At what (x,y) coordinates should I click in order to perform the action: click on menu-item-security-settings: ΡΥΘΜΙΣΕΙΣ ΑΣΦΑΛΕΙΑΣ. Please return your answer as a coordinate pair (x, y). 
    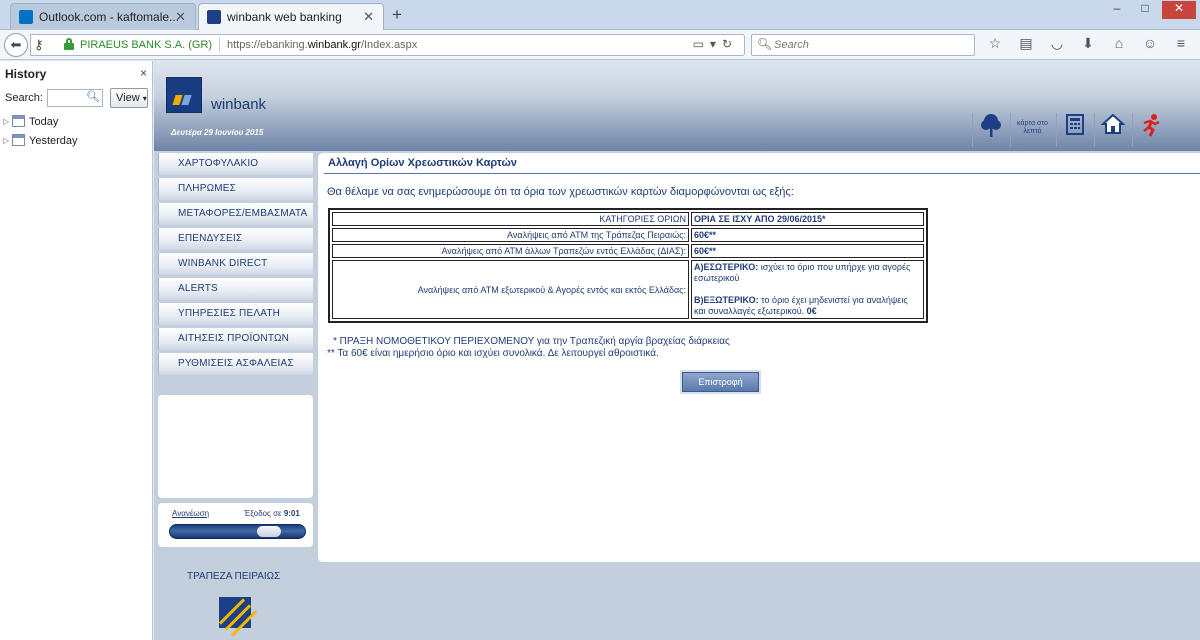
    Looking at the image, I should click on (235, 364).